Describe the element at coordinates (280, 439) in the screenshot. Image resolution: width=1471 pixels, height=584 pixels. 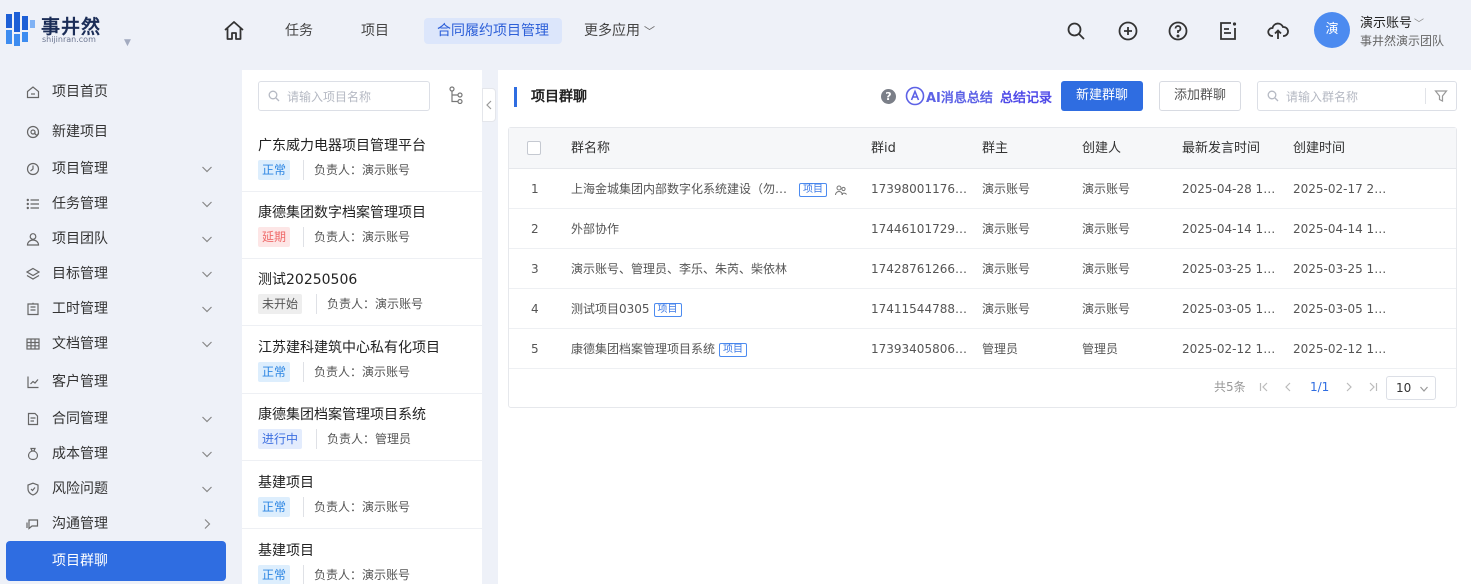
I see `status-badge: 进行中` at that location.